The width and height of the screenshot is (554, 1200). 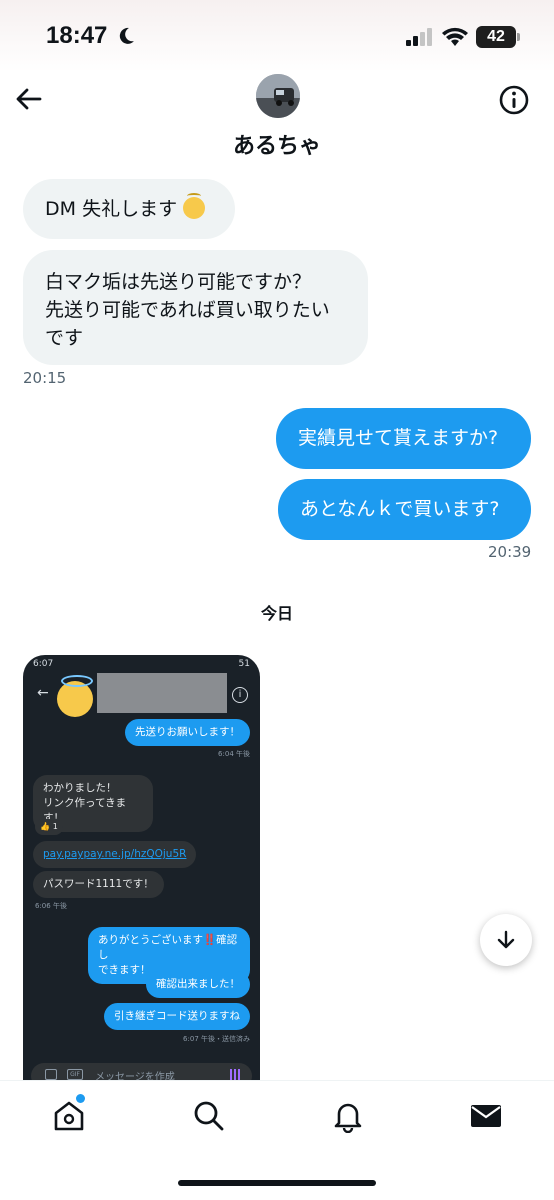 I want to click on message-text-line: 先送り可能であれば買い取りたい, so click(x=187, y=310).